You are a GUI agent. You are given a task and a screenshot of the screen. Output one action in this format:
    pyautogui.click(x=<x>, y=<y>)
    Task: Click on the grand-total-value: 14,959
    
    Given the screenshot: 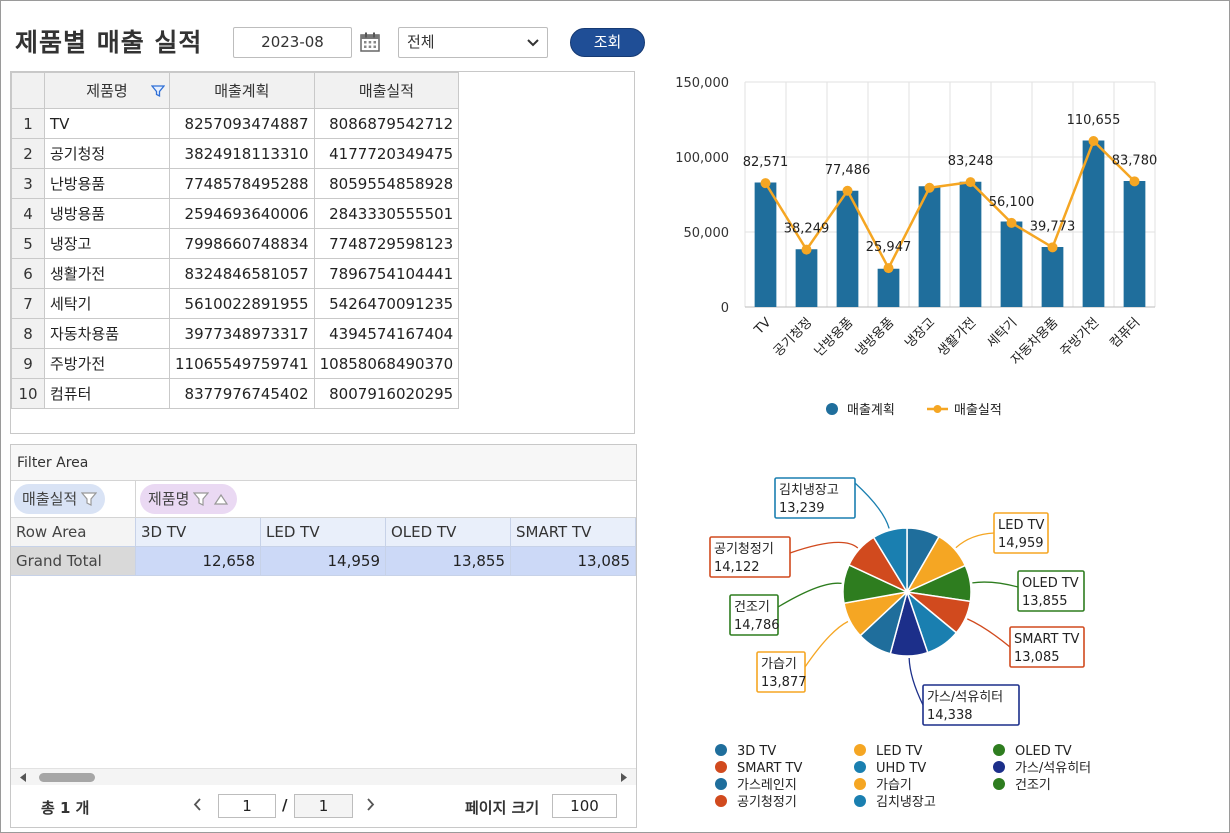 What is the action you would take?
    pyautogui.click(x=323, y=561)
    